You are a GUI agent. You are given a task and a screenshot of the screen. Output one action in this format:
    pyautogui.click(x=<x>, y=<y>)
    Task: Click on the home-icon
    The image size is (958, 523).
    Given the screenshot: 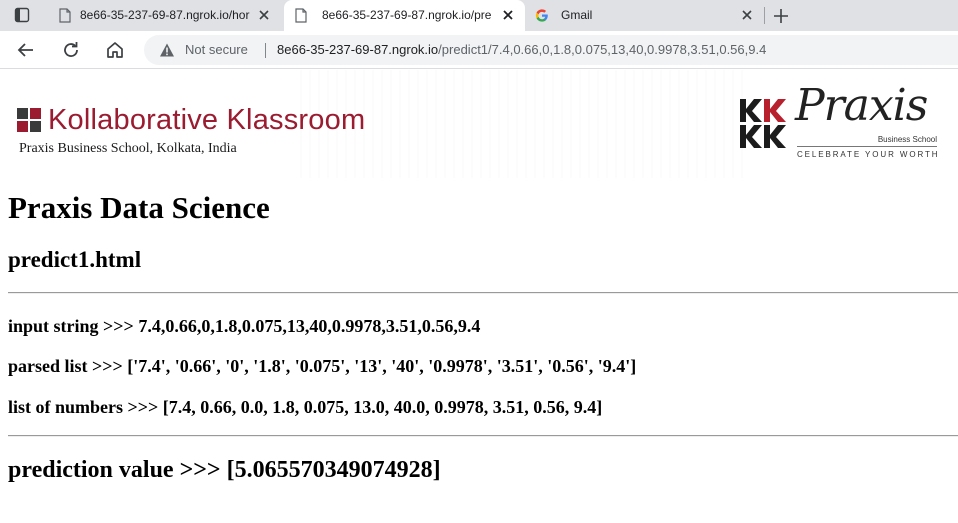 What is the action you would take?
    pyautogui.click(x=115, y=50)
    